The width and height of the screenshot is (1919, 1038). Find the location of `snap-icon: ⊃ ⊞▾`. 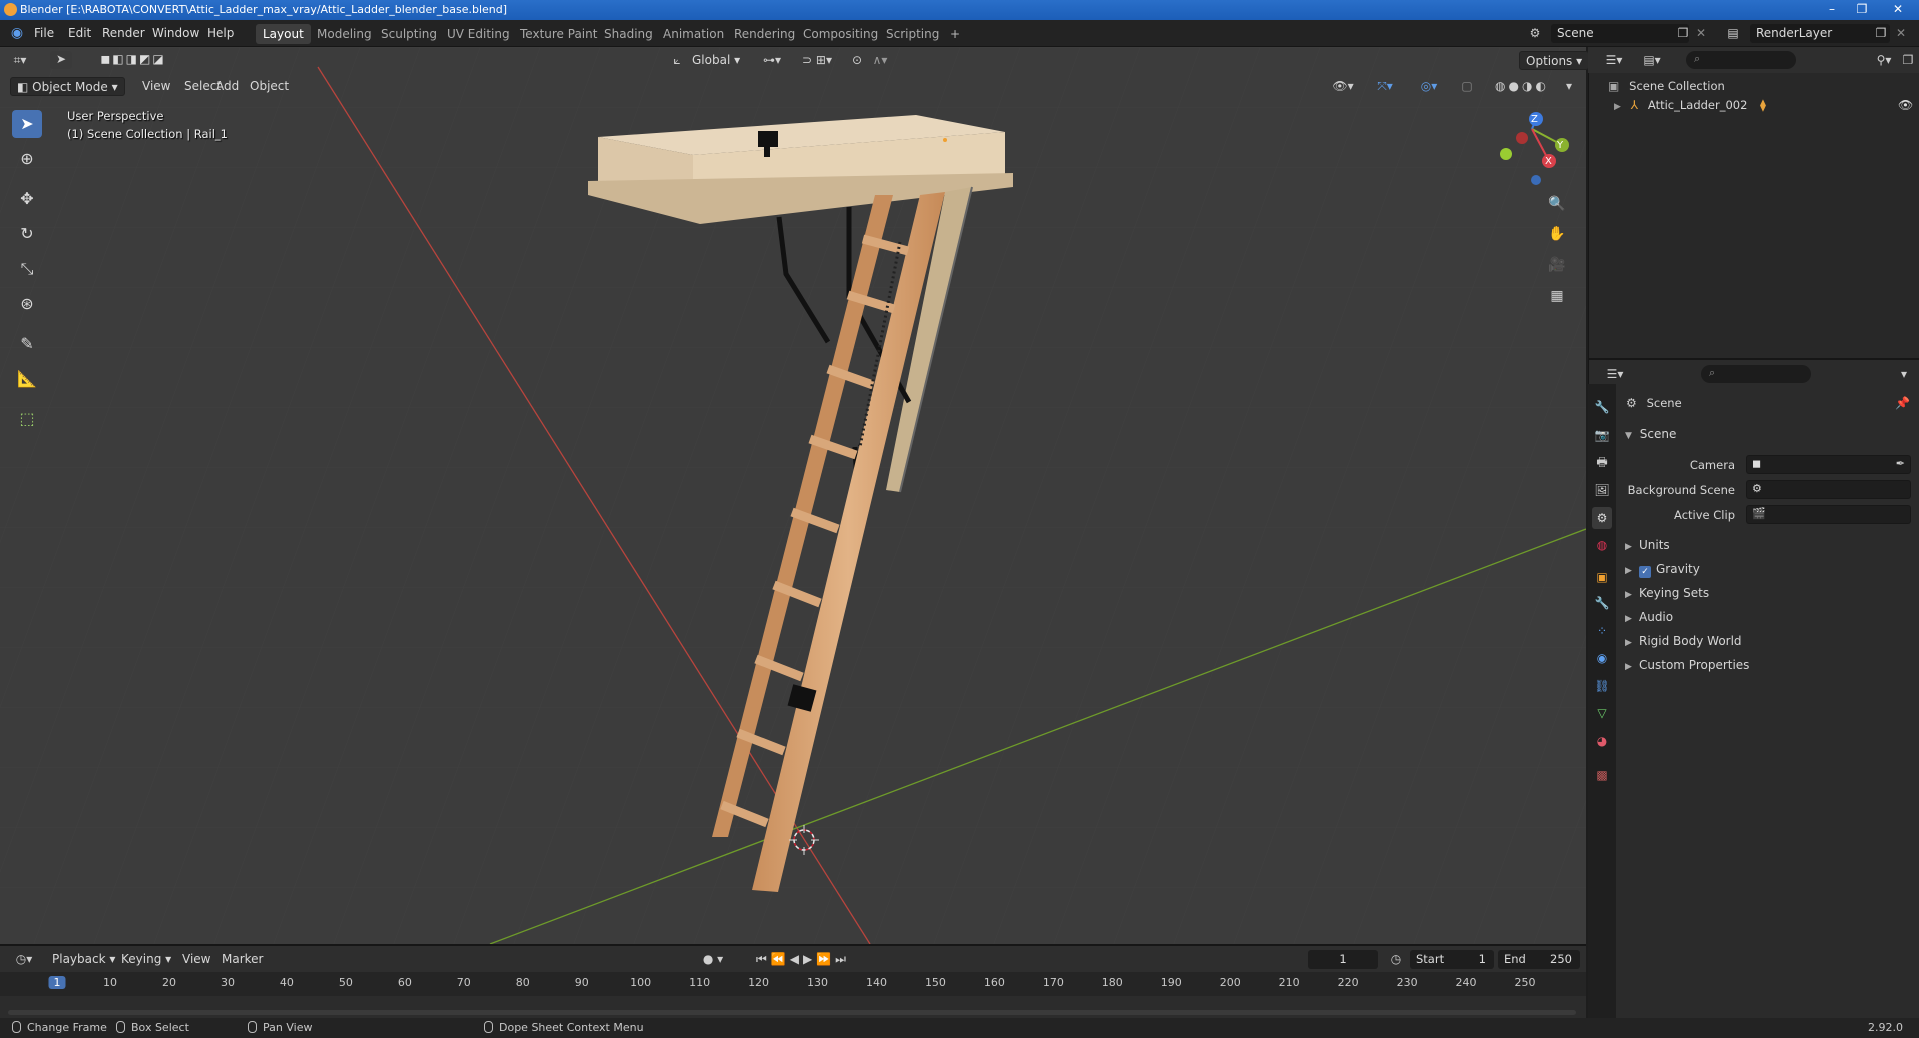

snap-icon: ⊃ ⊞▾ is located at coordinates (817, 60).